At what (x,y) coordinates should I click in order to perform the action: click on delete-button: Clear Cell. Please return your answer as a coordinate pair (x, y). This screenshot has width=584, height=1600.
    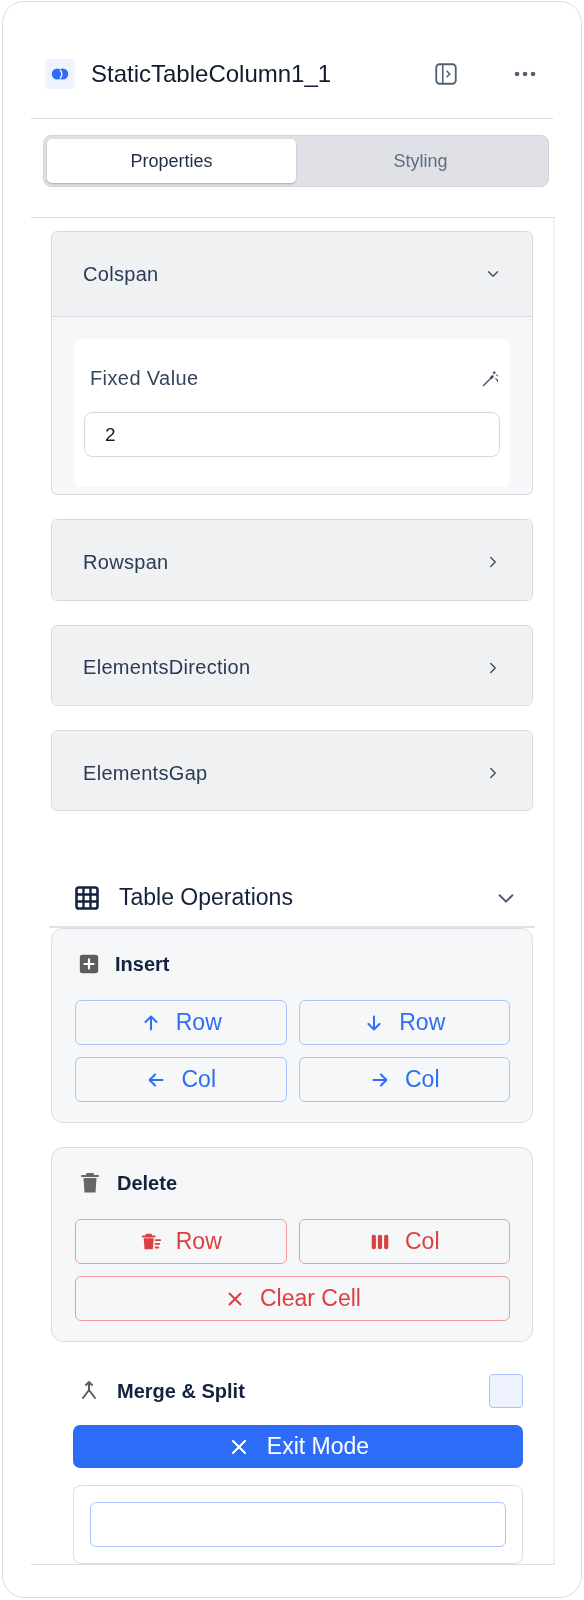
    Looking at the image, I should click on (292, 1299).